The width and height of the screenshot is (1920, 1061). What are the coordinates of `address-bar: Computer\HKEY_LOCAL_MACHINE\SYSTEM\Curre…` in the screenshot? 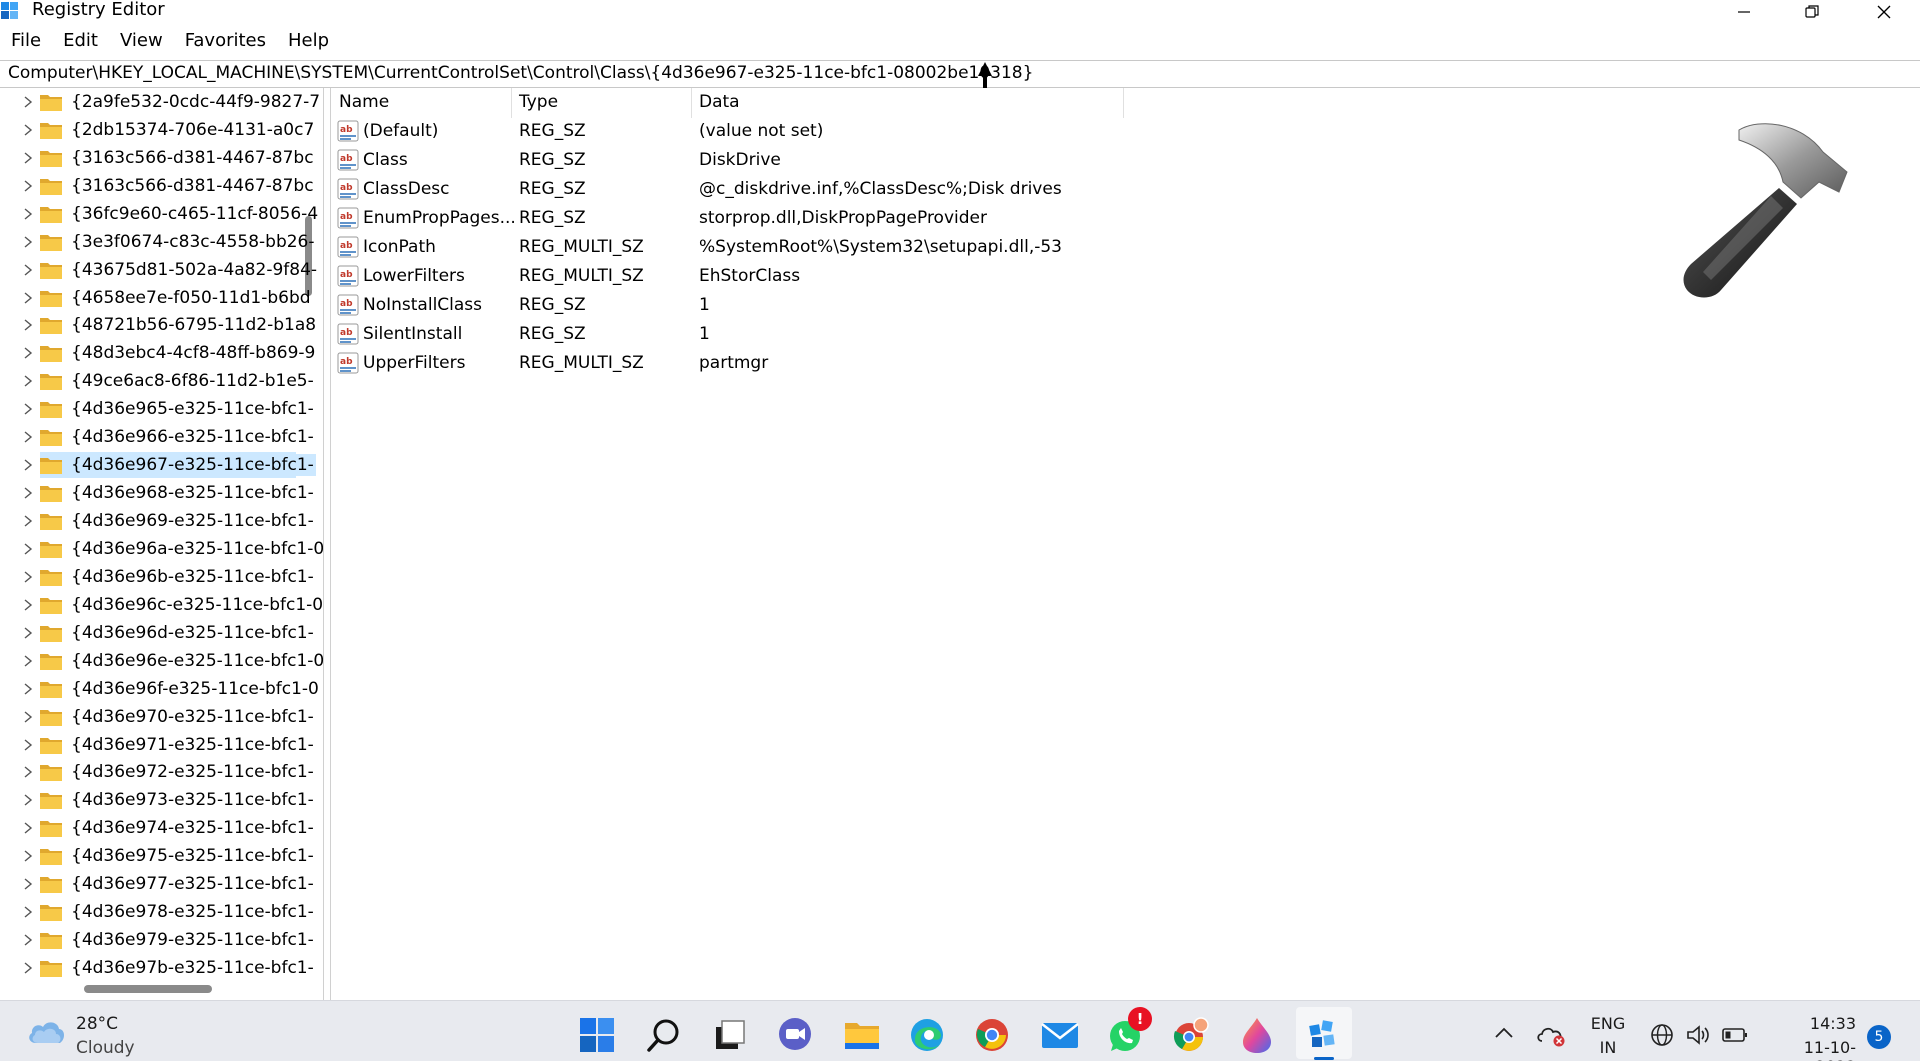 It's located at (960, 74).